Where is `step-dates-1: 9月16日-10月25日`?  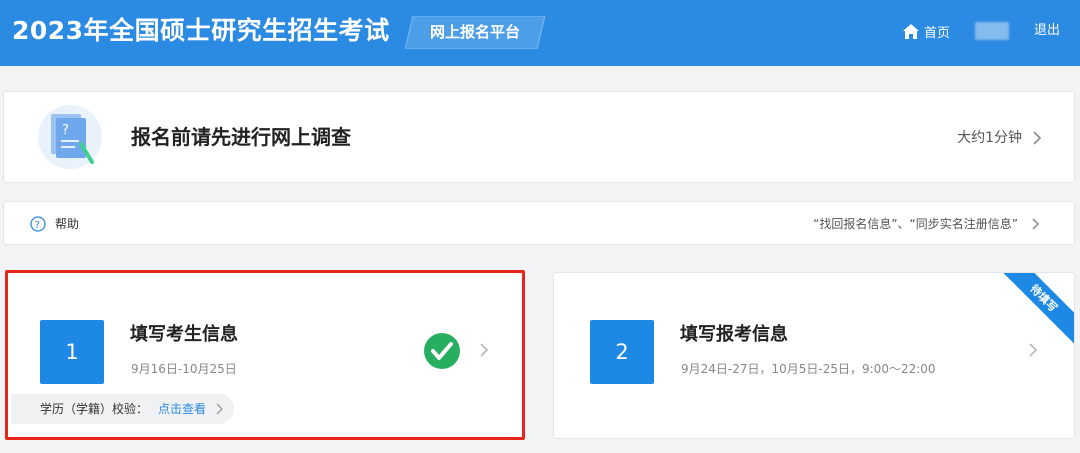 step-dates-1: 9月16日-10月25日 is located at coordinates (184, 369).